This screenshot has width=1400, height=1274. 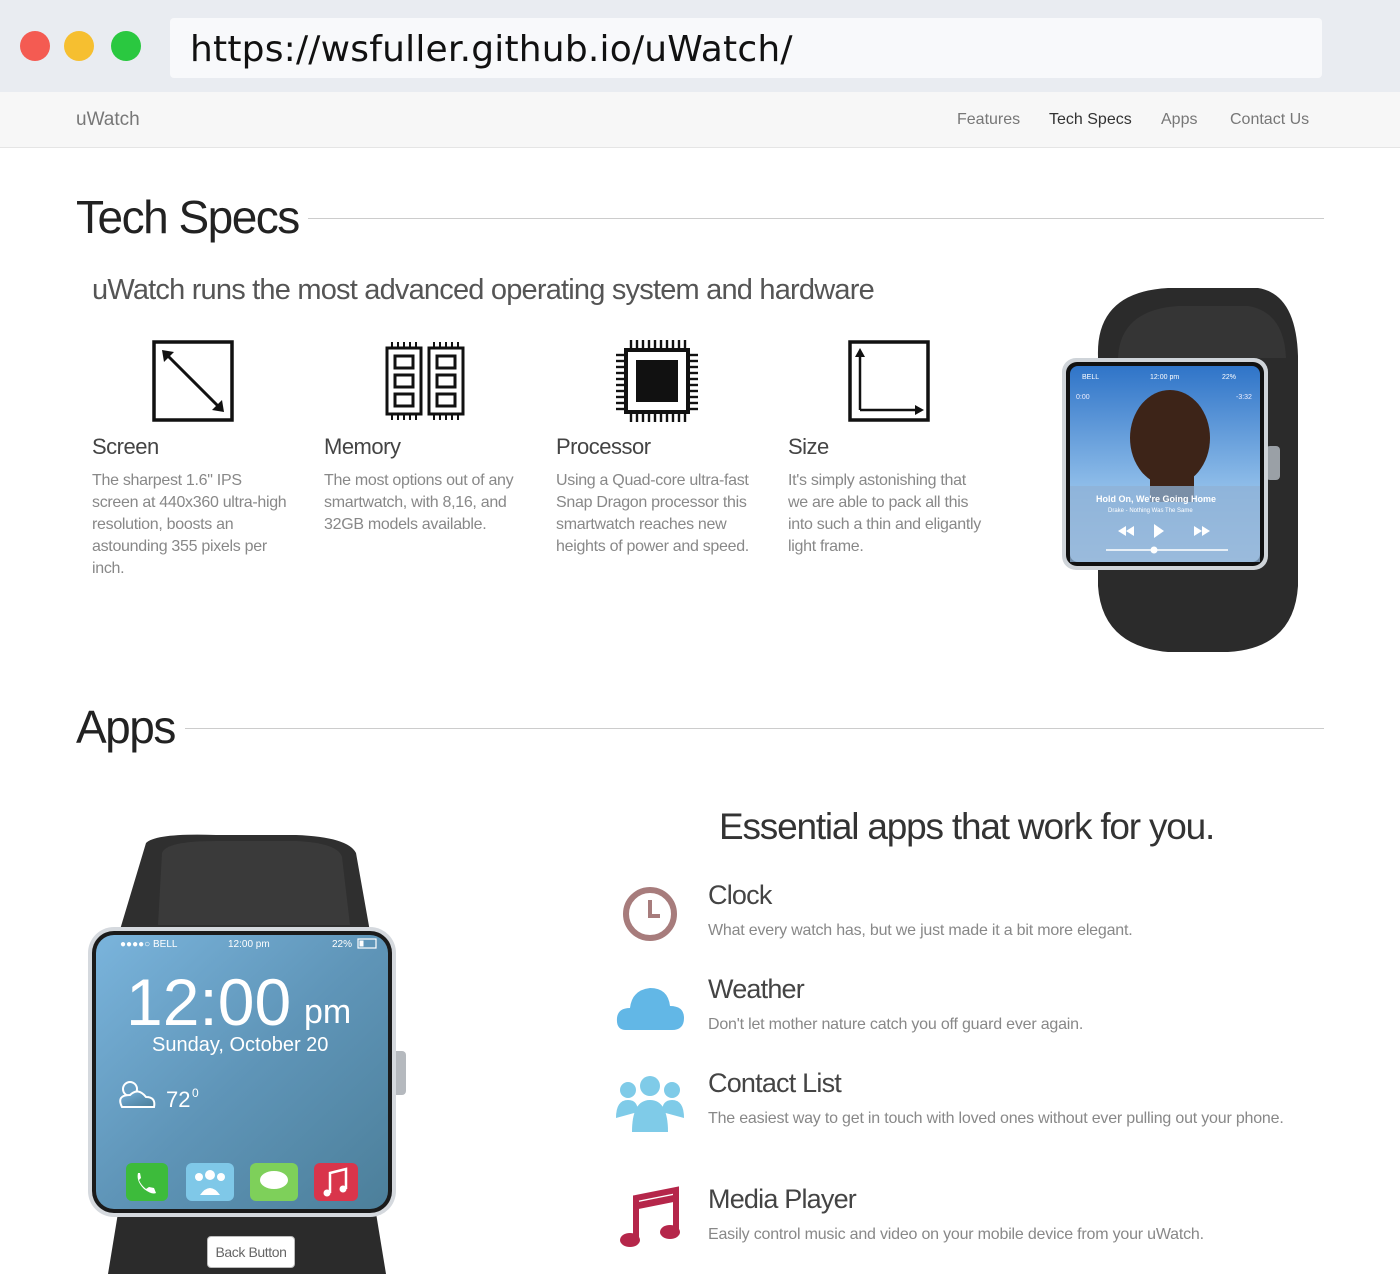 What do you see at coordinates (782, 1199) in the screenshot?
I see `app-name: Media Player` at bounding box center [782, 1199].